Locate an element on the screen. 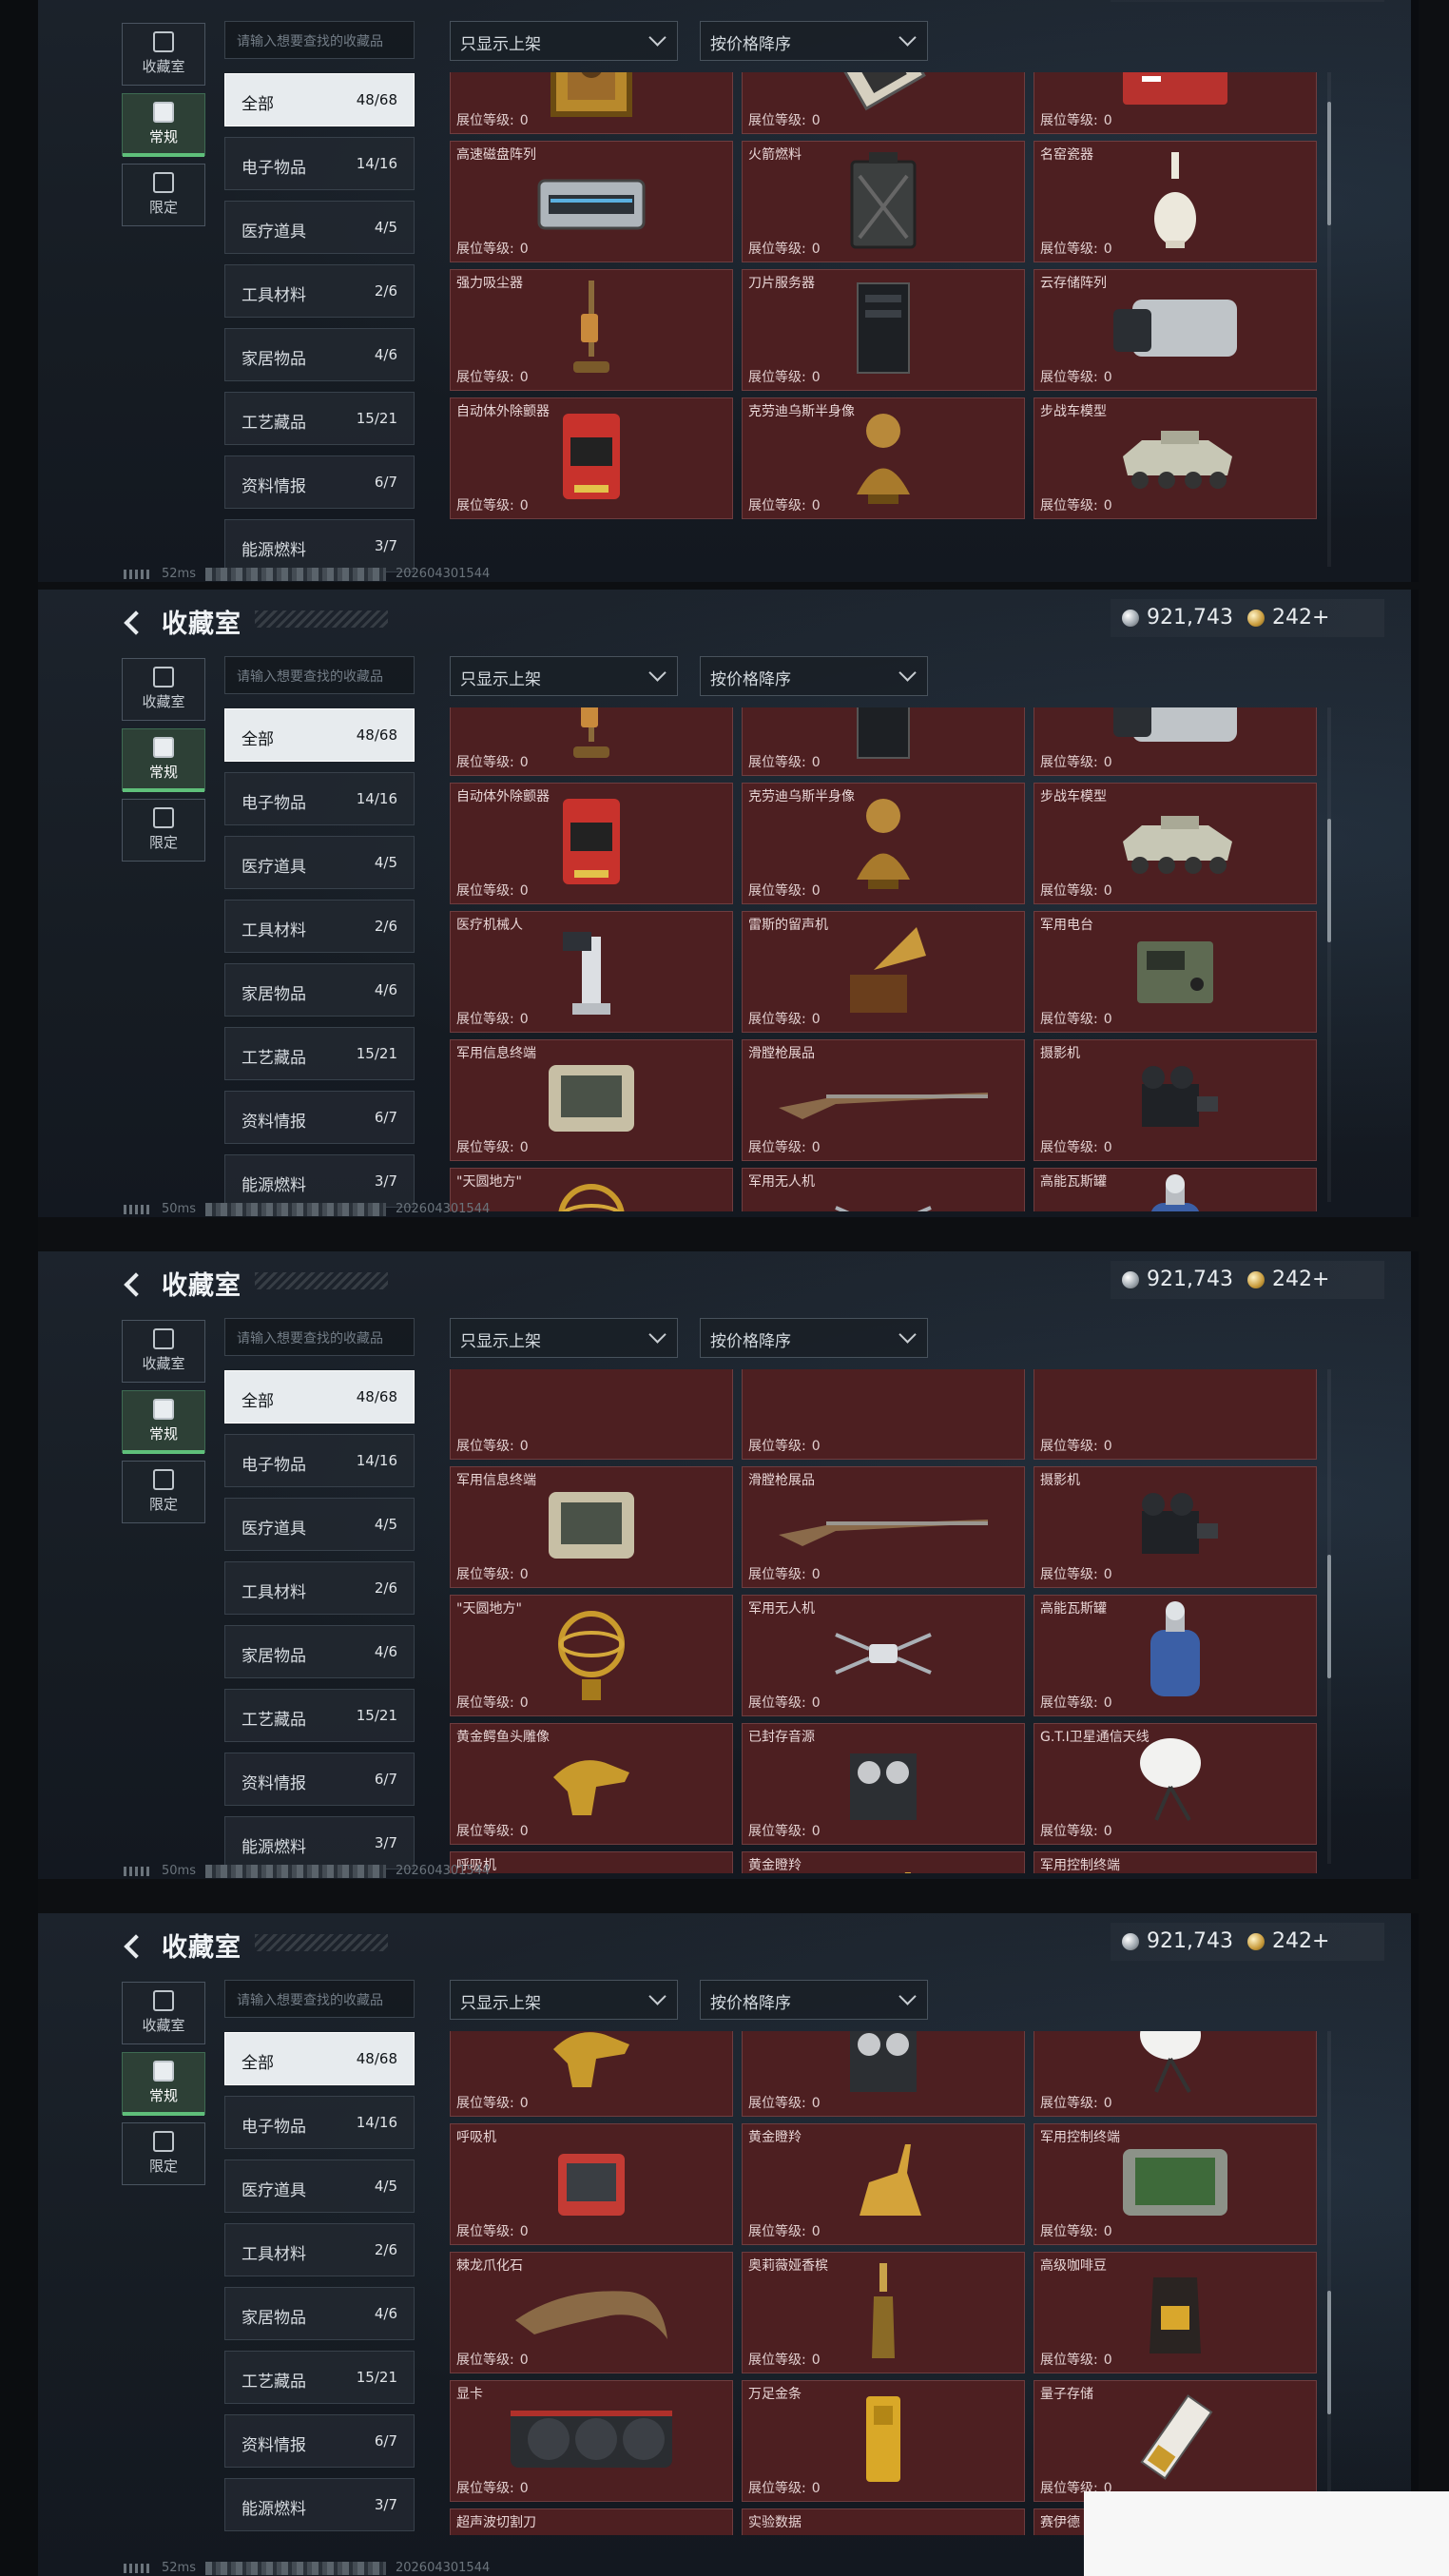  collection-card: 名窑瓷器 展位等级: 0 is located at coordinates (1175, 201).